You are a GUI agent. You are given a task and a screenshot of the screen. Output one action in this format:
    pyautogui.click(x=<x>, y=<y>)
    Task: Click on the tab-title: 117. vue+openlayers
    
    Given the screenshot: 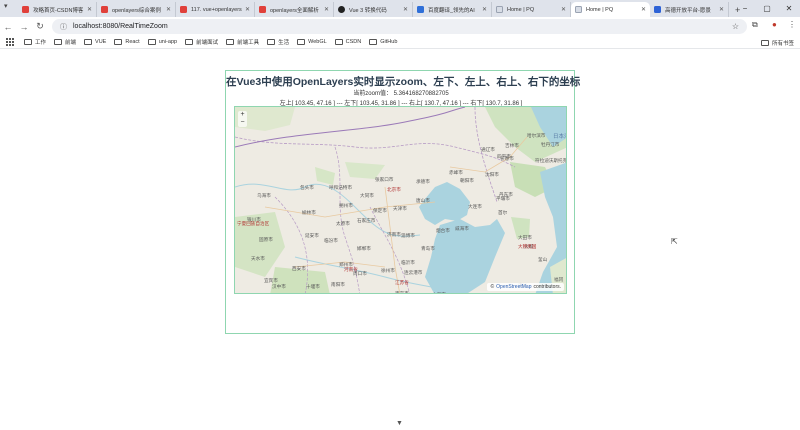 What is the action you would take?
    pyautogui.click(x=216, y=9)
    